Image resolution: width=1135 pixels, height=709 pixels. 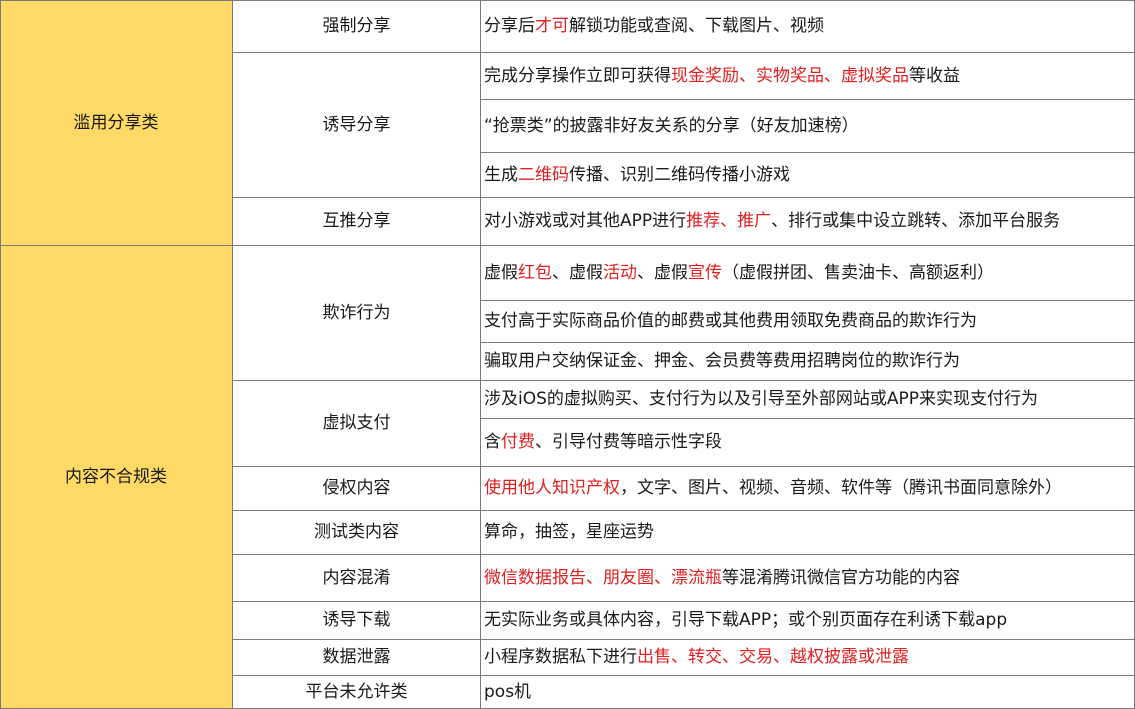 What do you see at coordinates (841, 488) in the screenshot?
I see `text-segment: ，文字、图片、视频、音频、软件等（腾讯书面同意除外）` at bounding box center [841, 488].